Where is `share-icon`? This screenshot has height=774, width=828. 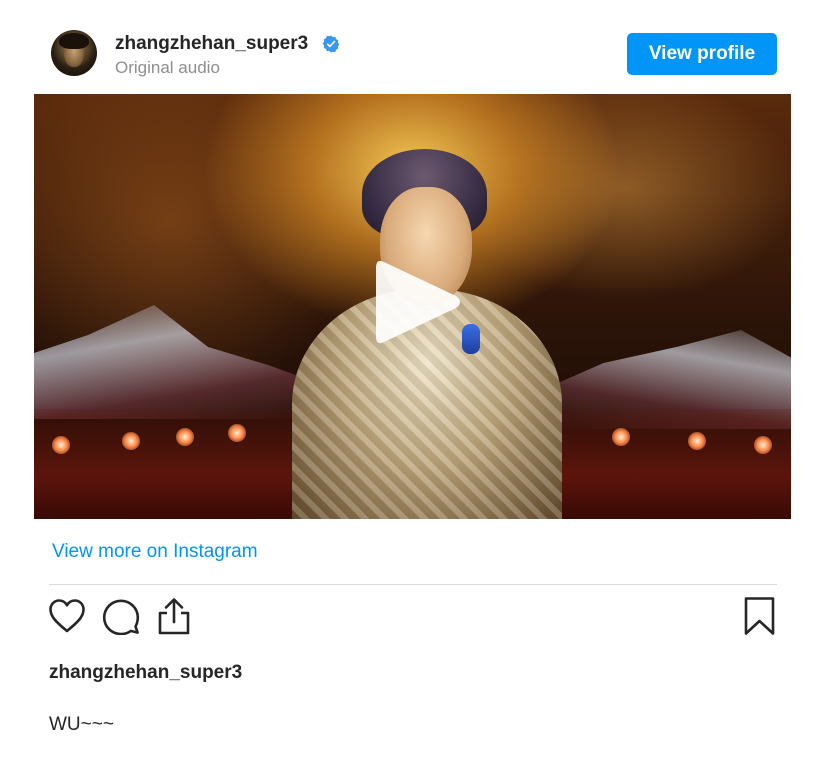
share-icon is located at coordinates (174, 616).